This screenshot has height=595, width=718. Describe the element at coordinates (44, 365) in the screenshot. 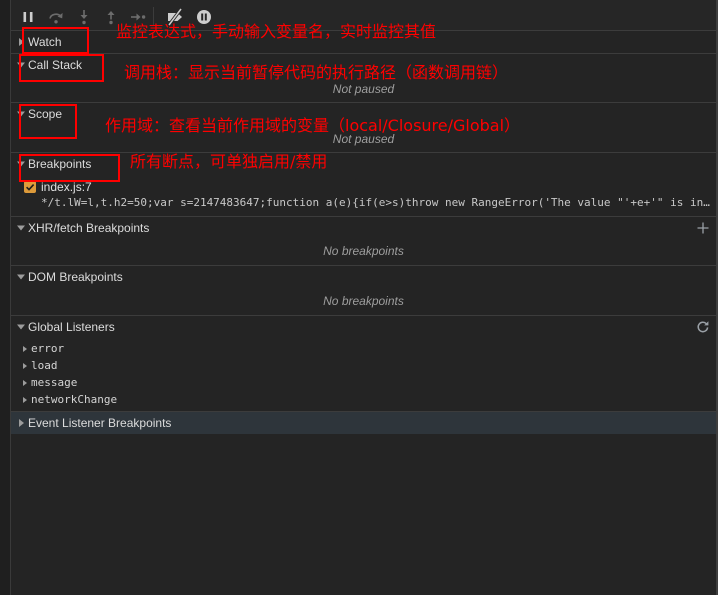

I see `listener-name: load` at that location.